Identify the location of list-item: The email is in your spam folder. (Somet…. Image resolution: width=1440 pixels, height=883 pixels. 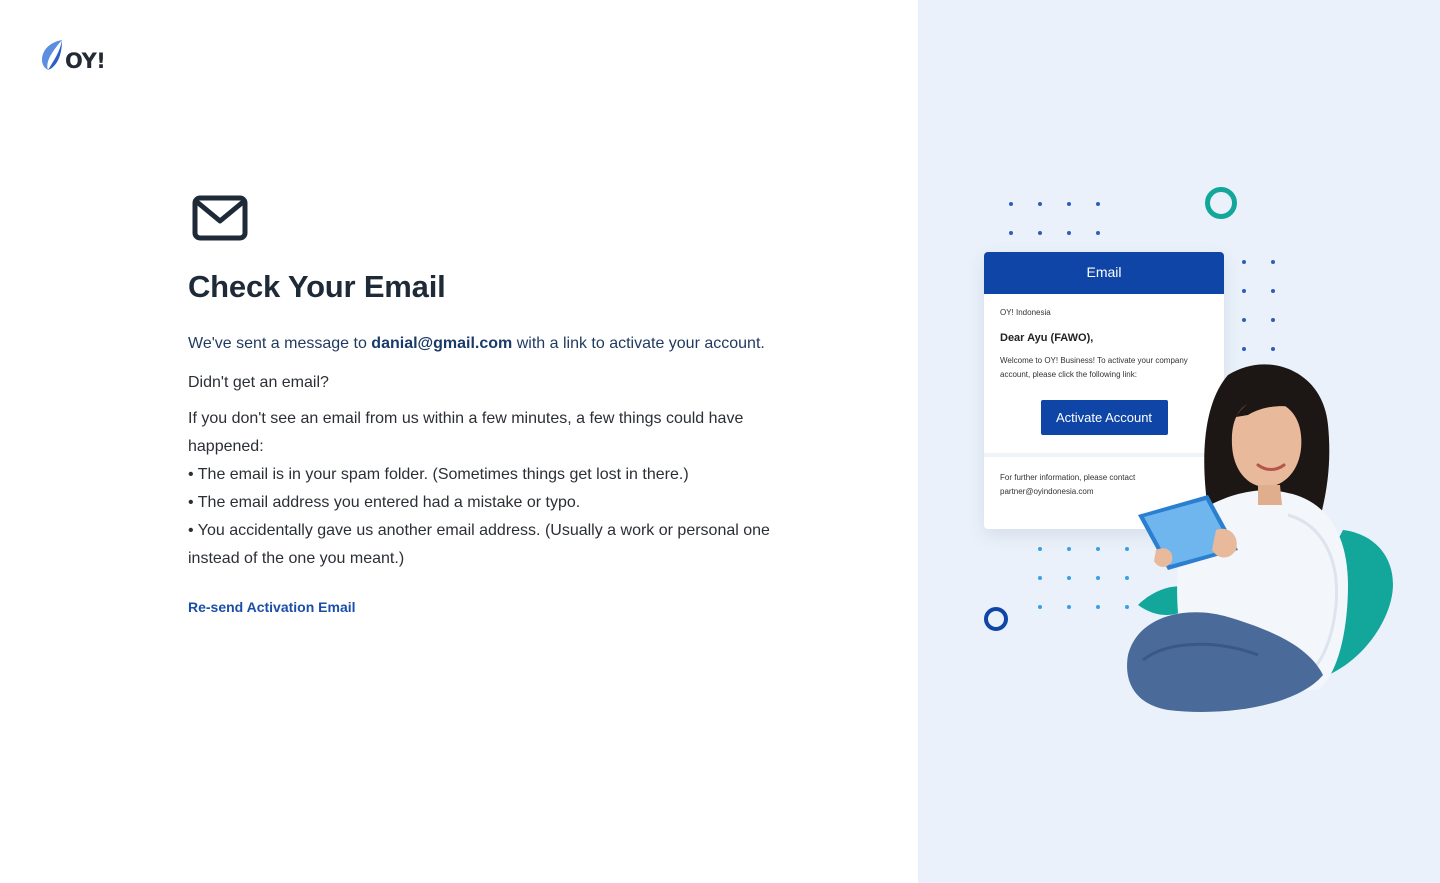
(488, 475).